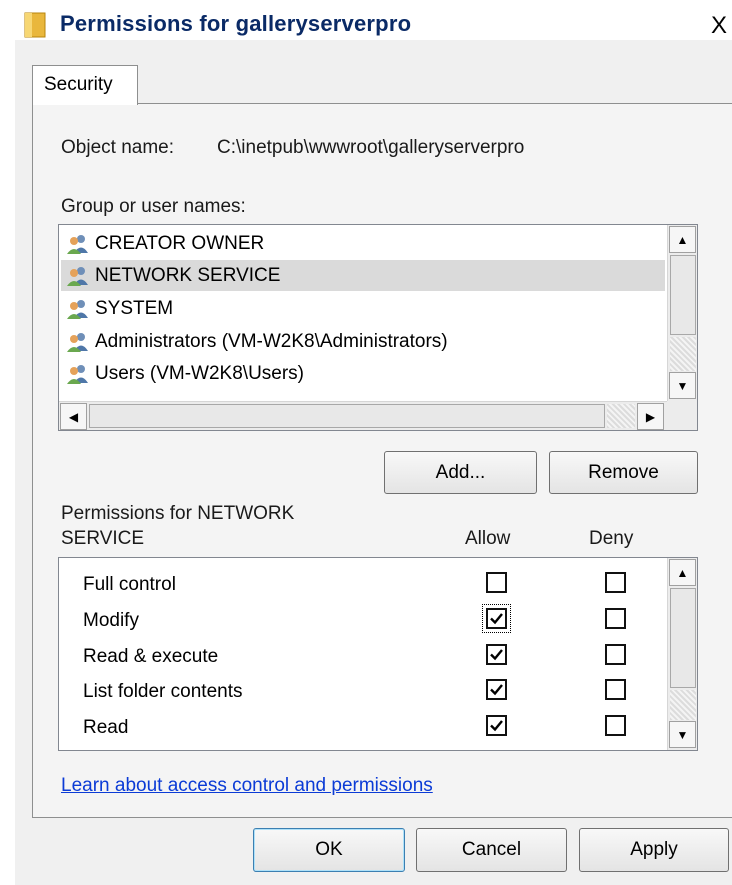 The height and width of the screenshot is (885, 732). Describe the element at coordinates (129, 584) in the screenshot. I see `permission-name: Full control` at that location.